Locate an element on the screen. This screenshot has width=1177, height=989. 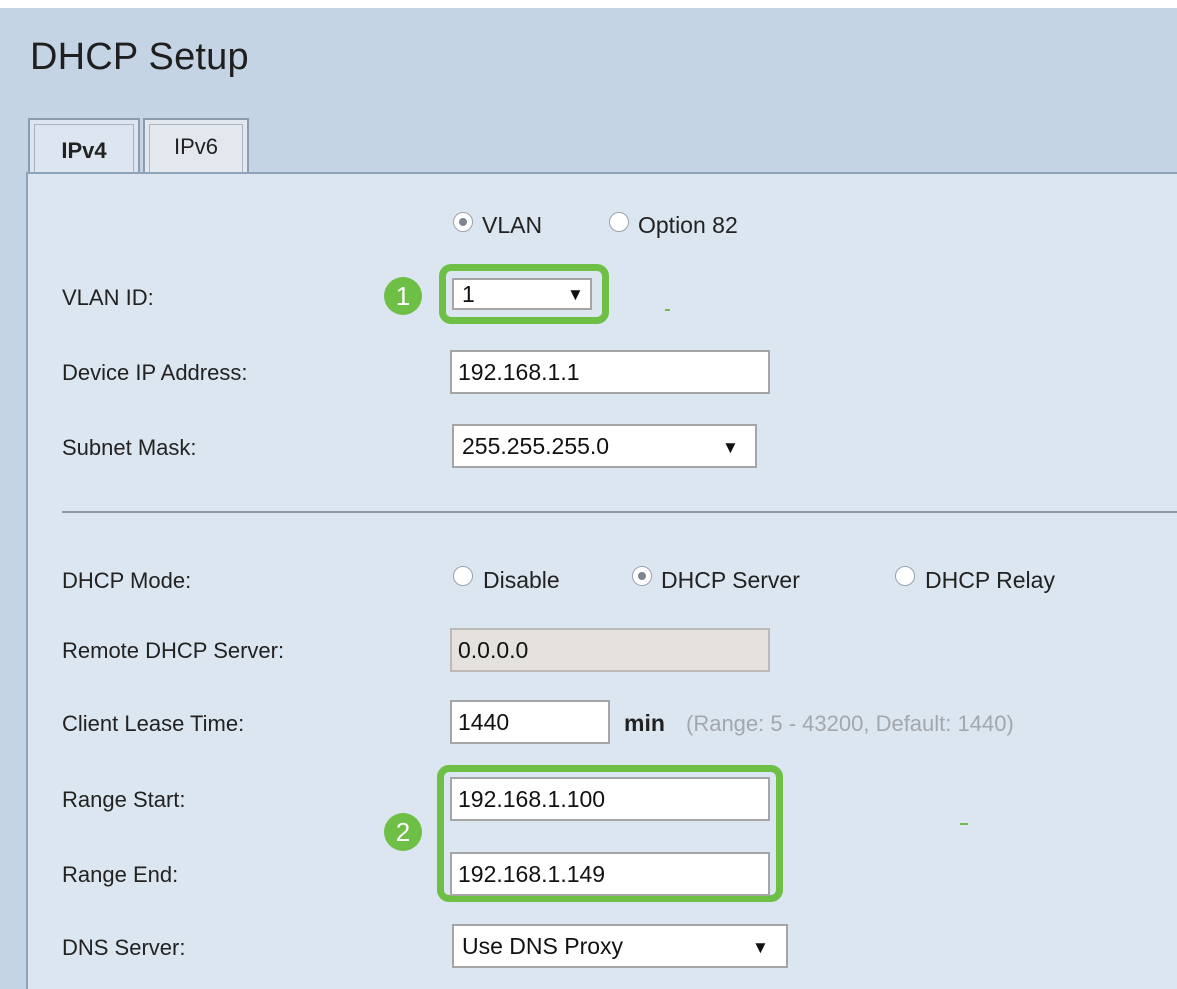
page-title: DHCP Setup is located at coordinates (139, 57).